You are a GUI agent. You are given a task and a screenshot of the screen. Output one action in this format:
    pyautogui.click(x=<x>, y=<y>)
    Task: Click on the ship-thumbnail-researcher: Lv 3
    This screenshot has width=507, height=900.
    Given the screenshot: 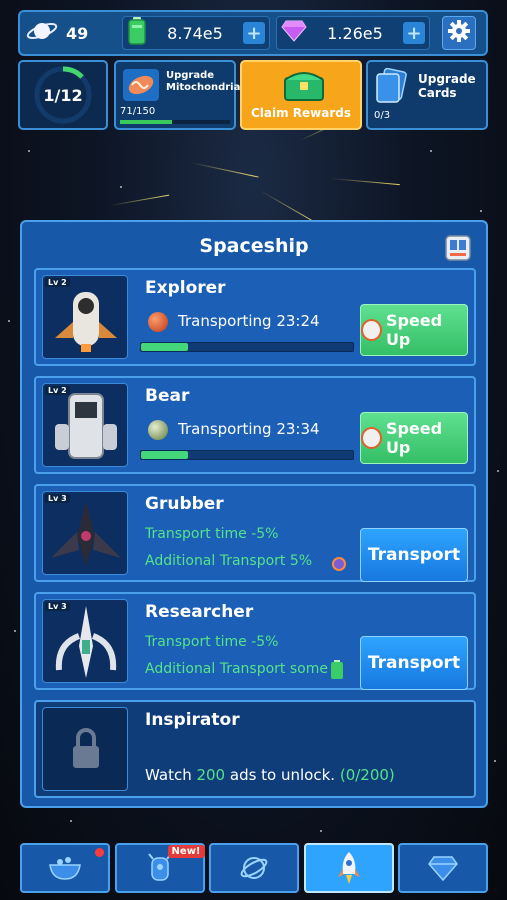 What is the action you would take?
    pyautogui.click(x=85, y=641)
    